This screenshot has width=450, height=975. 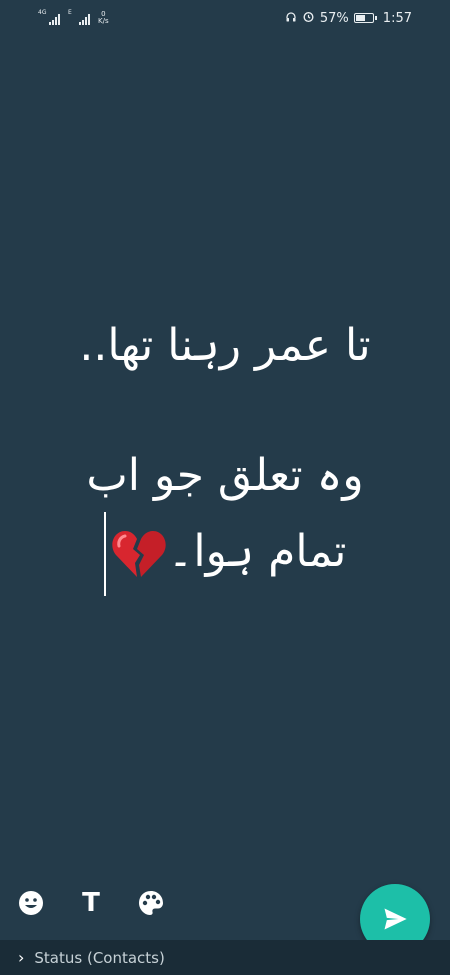 What do you see at coordinates (395, 919) in the screenshot?
I see `send-icon` at bounding box center [395, 919].